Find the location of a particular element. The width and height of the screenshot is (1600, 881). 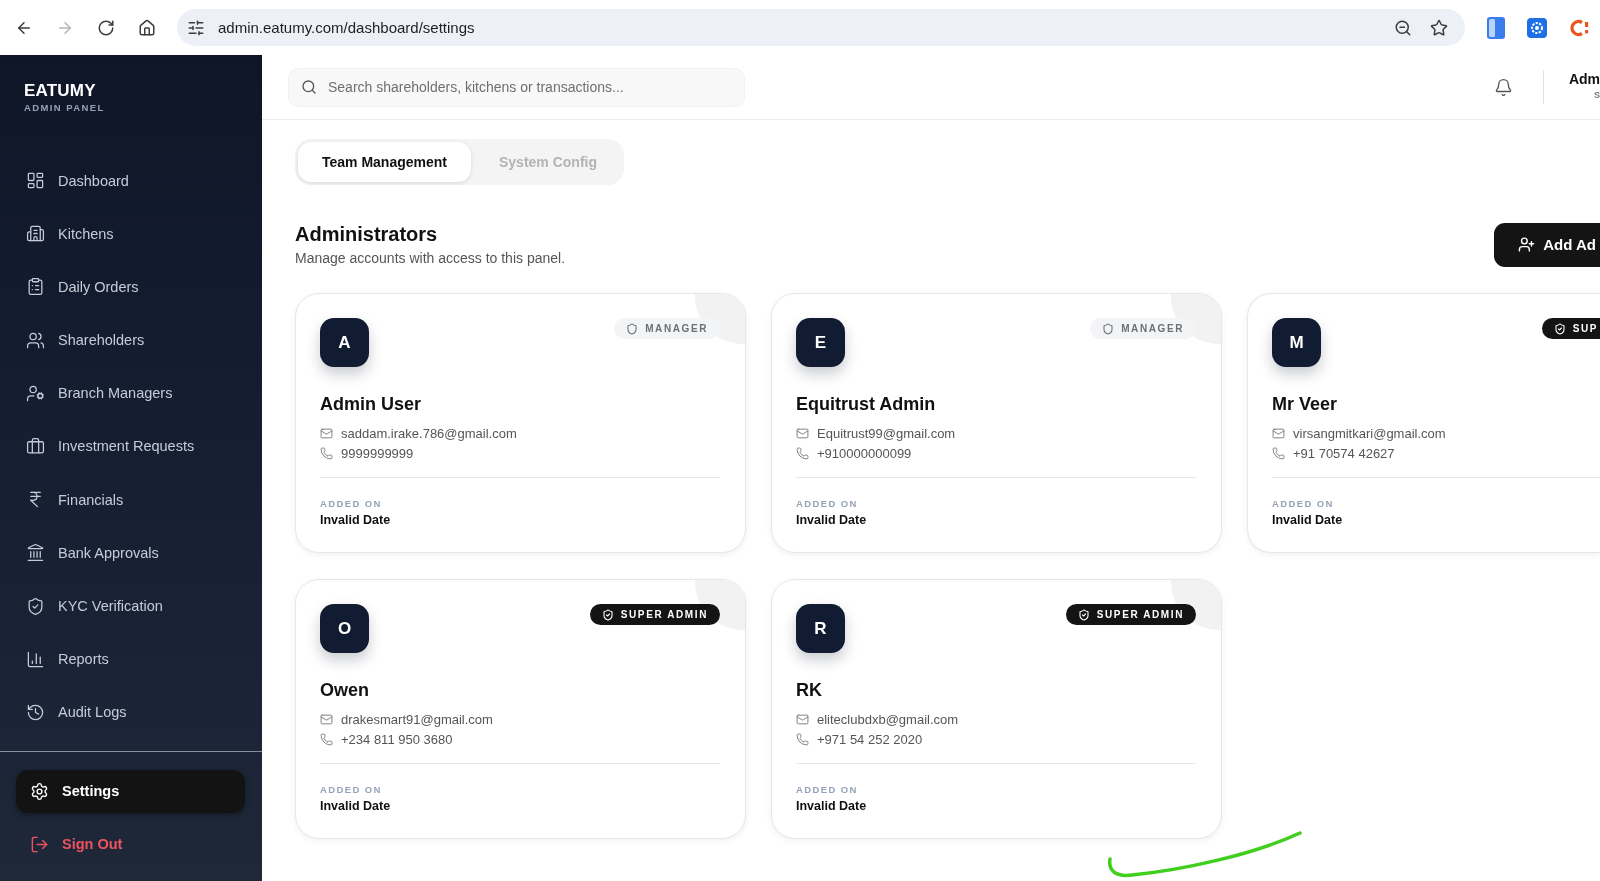

home-icon is located at coordinates (147, 27).